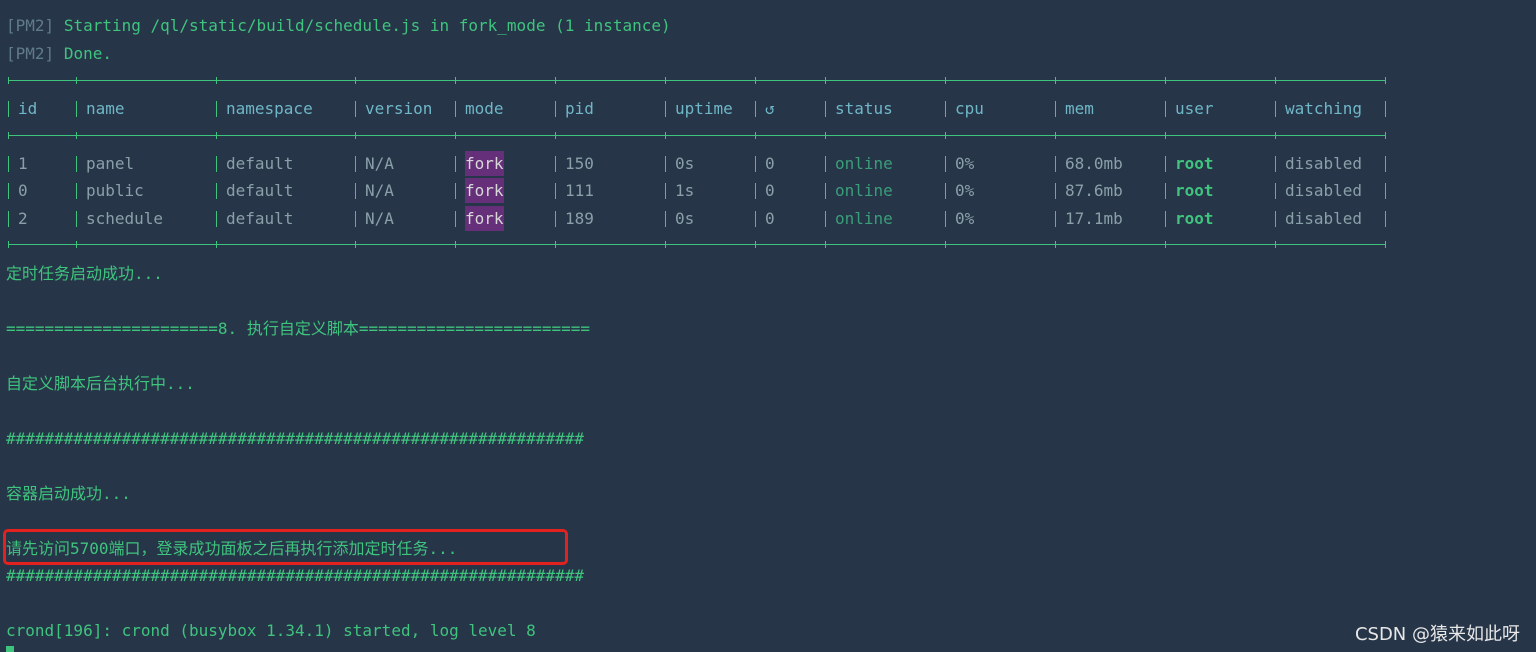 The image size is (1536, 652). I want to click on table-header-status: status, so click(864, 108).